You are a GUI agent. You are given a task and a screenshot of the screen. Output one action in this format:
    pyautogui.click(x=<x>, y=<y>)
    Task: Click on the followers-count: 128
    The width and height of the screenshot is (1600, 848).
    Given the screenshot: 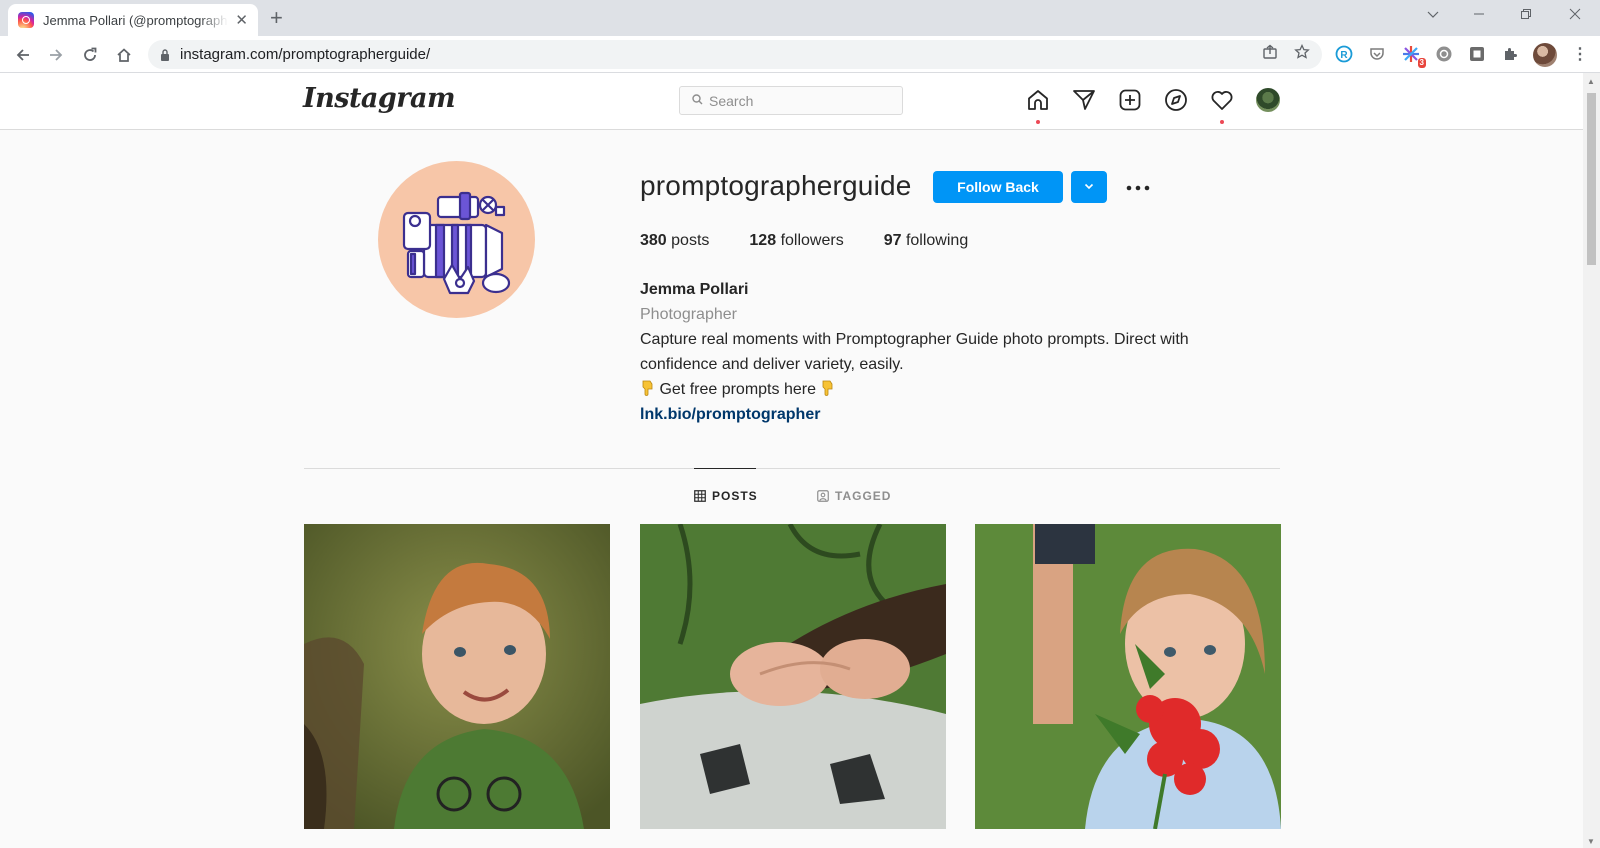 What is the action you would take?
    pyautogui.click(x=763, y=240)
    